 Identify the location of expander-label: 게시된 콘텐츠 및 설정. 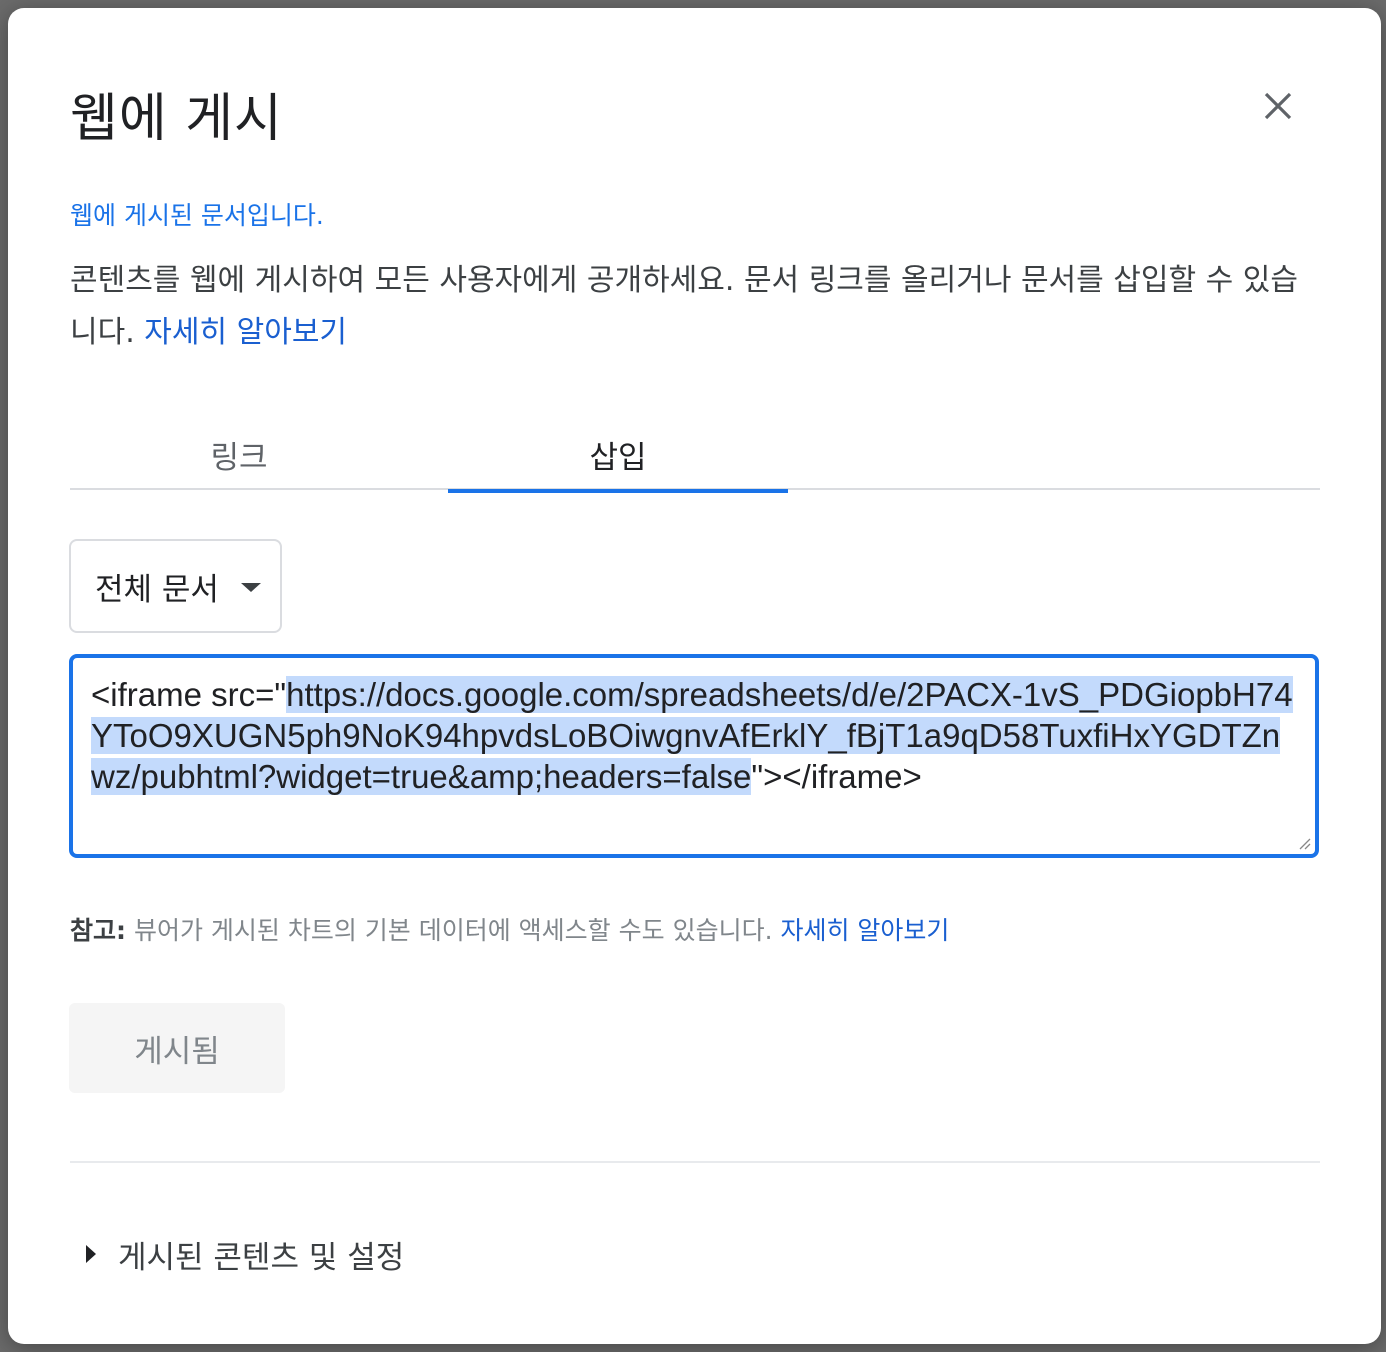
(261, 1257).